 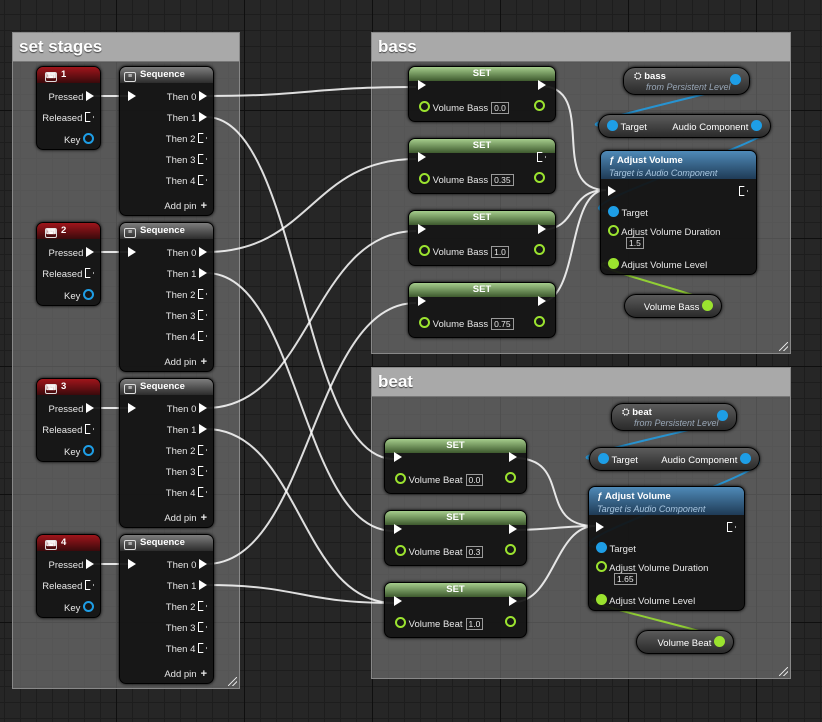 I want to click on input-event-node-4: ⌨ 4 Pressed Released Key, so click(x=68, y=576).